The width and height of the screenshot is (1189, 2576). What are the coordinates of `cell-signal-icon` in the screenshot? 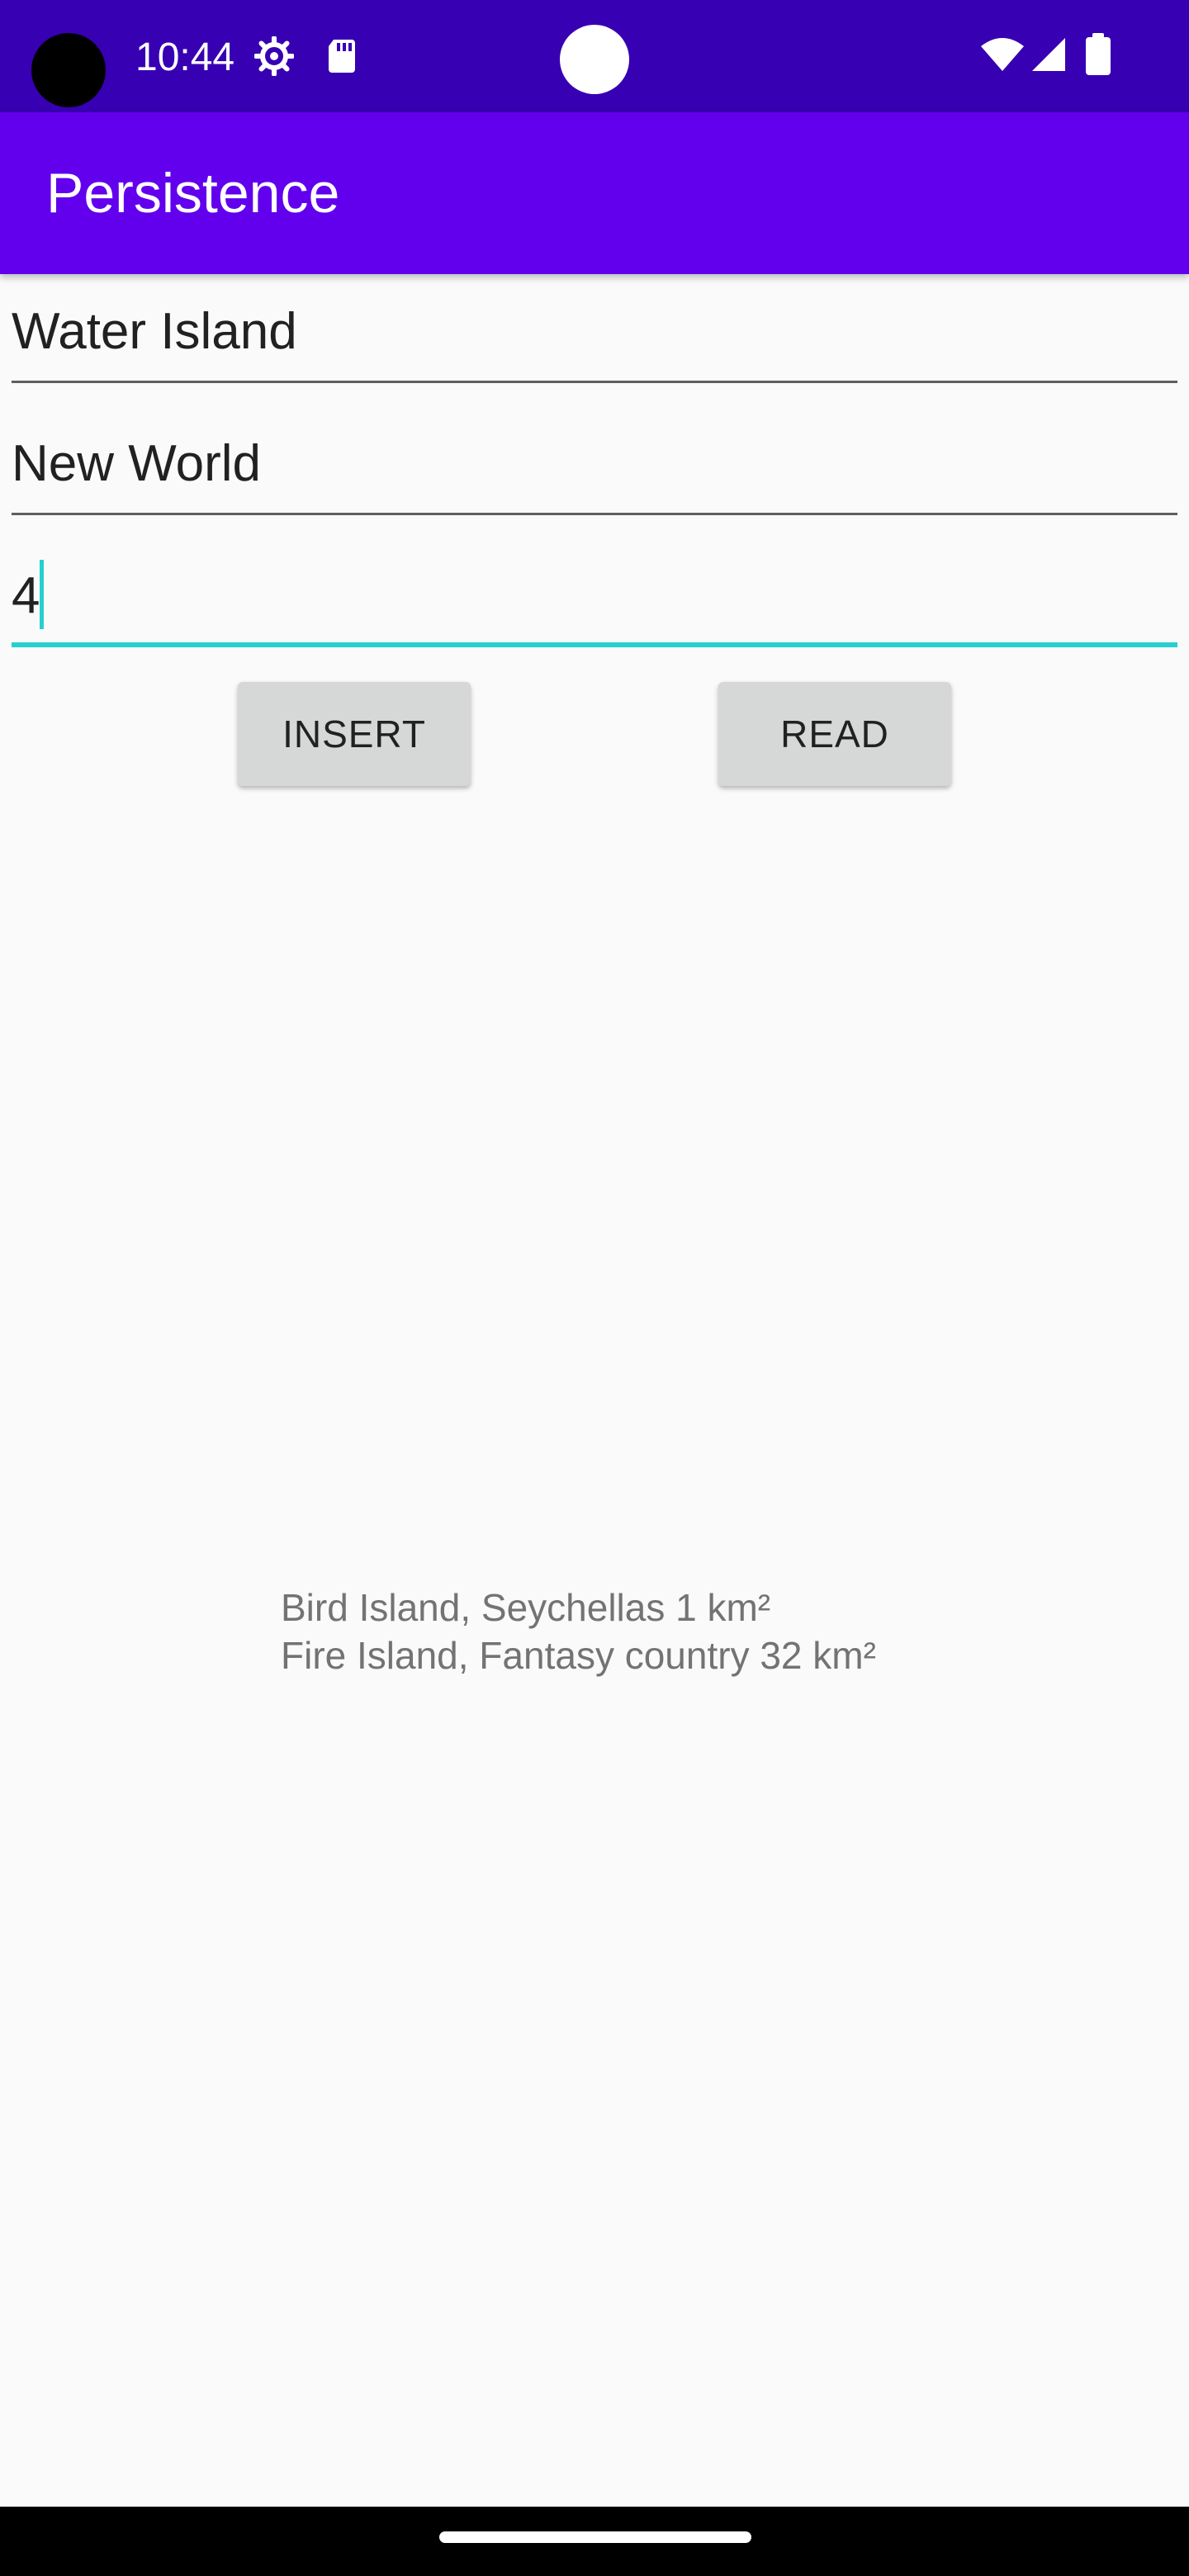 It's located at (1048, 54).